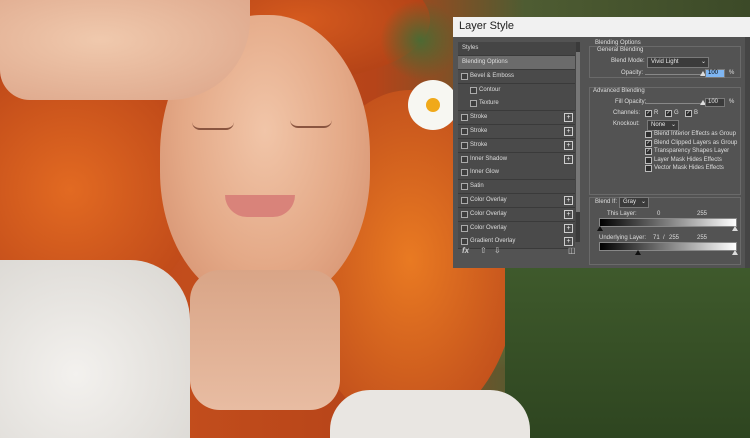  Describe the element at coordinates (695, 134) in the screenshot. I see `blend-option-label: Blend Interior Effects as Group` at that location.